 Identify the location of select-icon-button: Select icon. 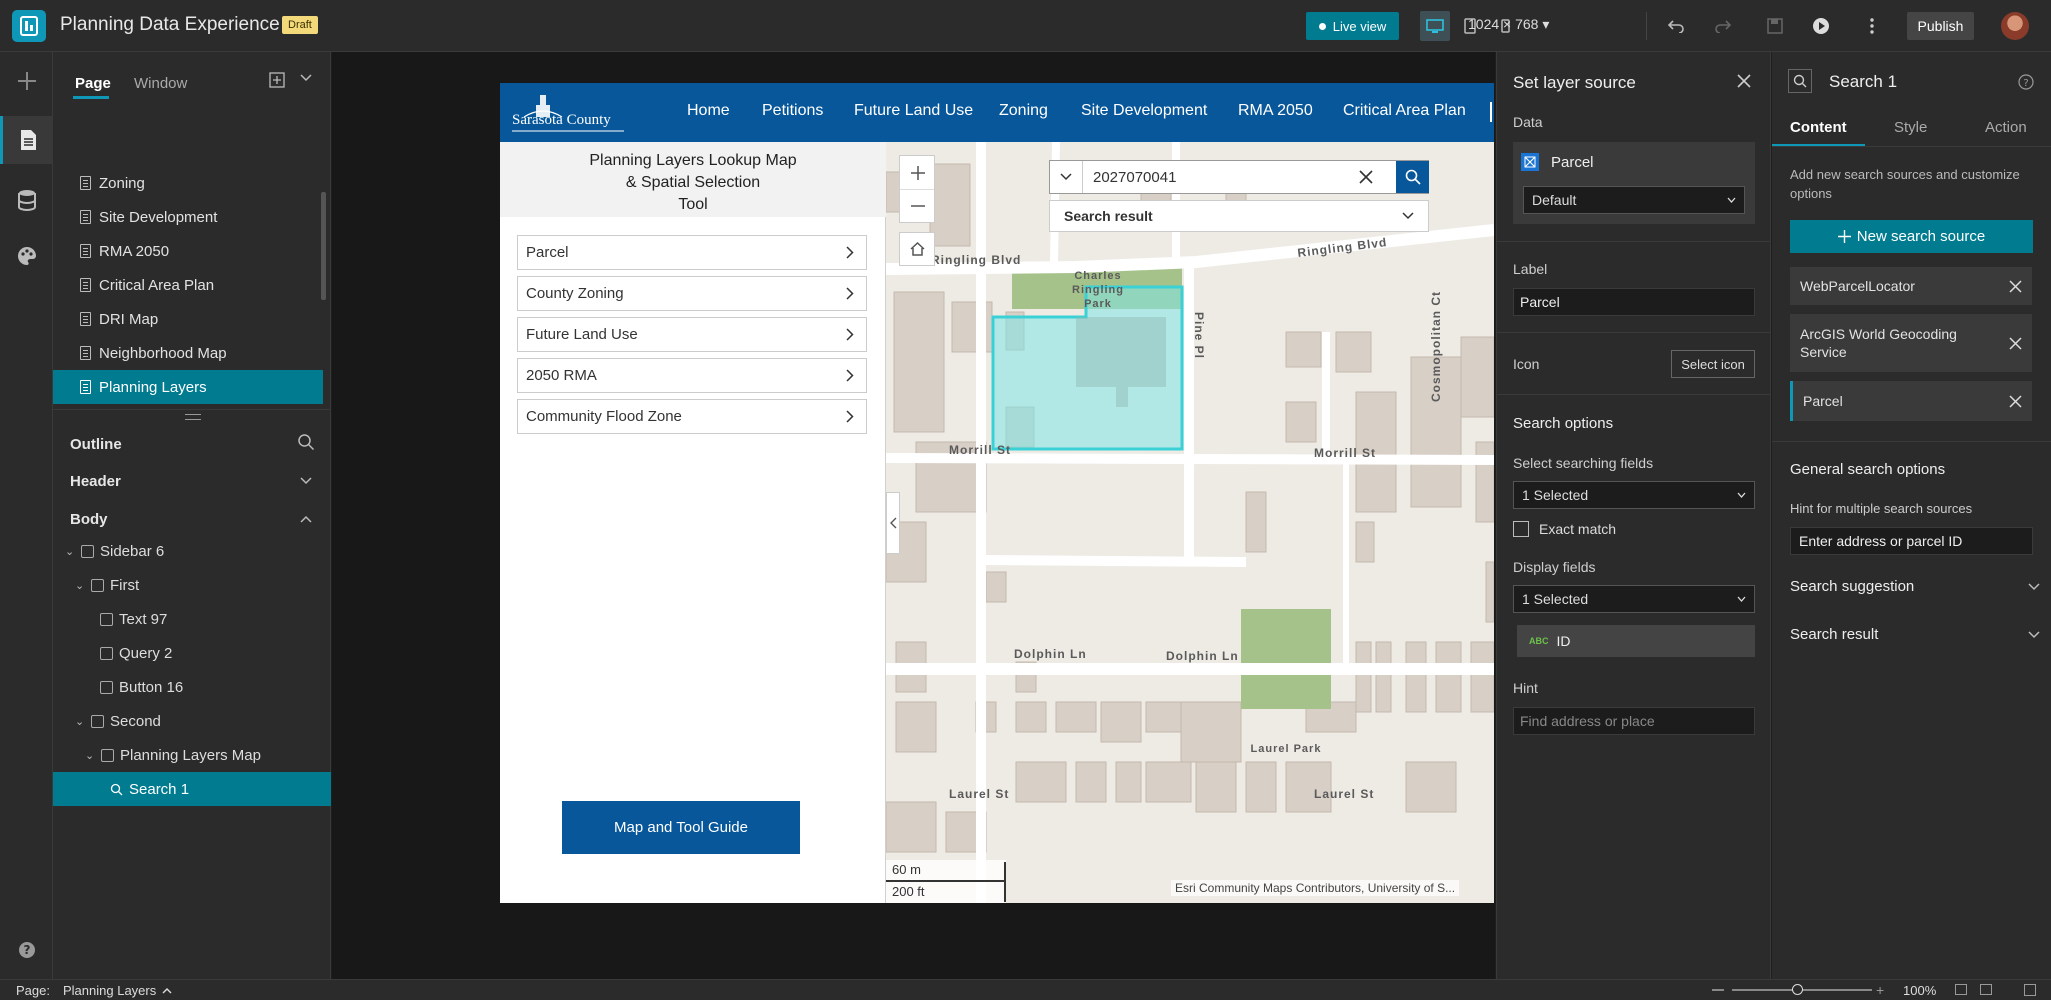
(1713, 364).